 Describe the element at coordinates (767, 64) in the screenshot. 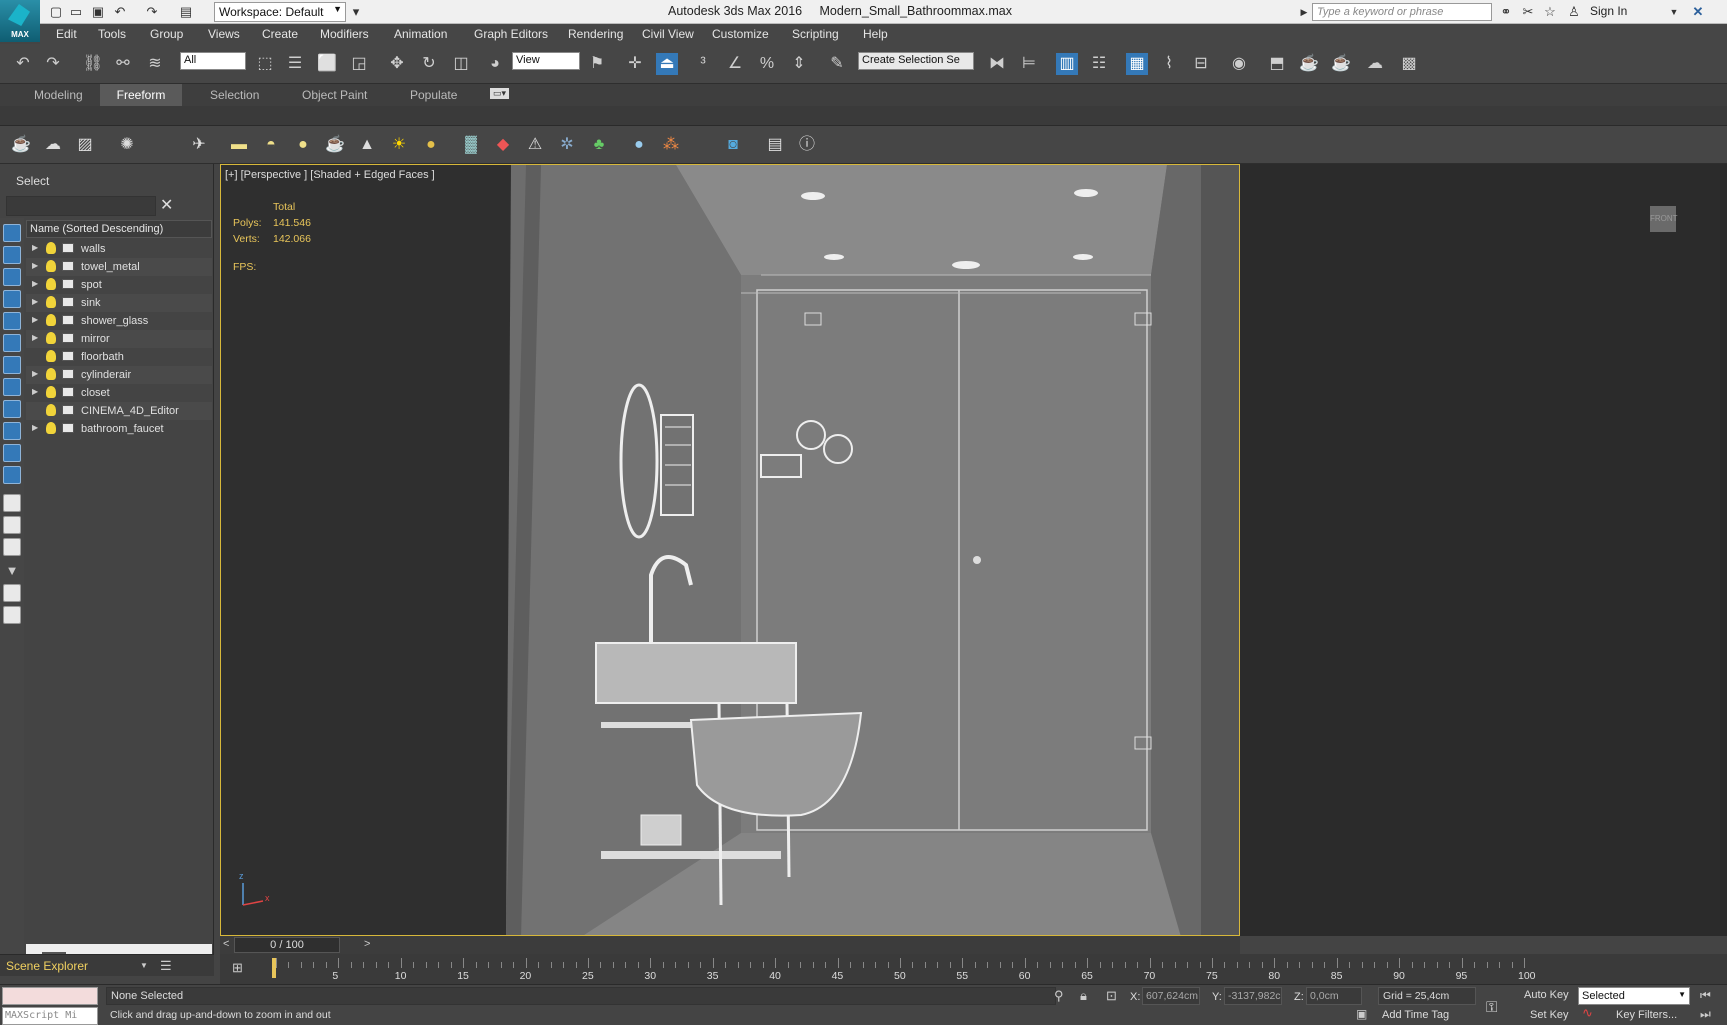

I see `percent-snap-icon: %` at that location.